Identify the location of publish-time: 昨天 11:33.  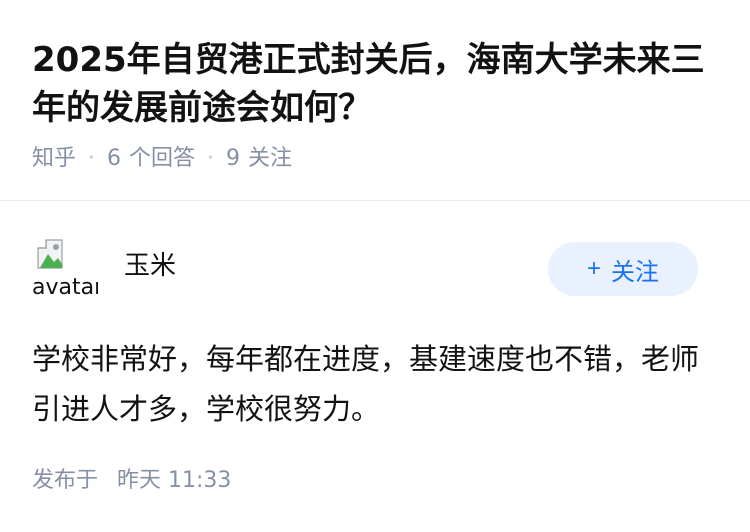
(174, 480).